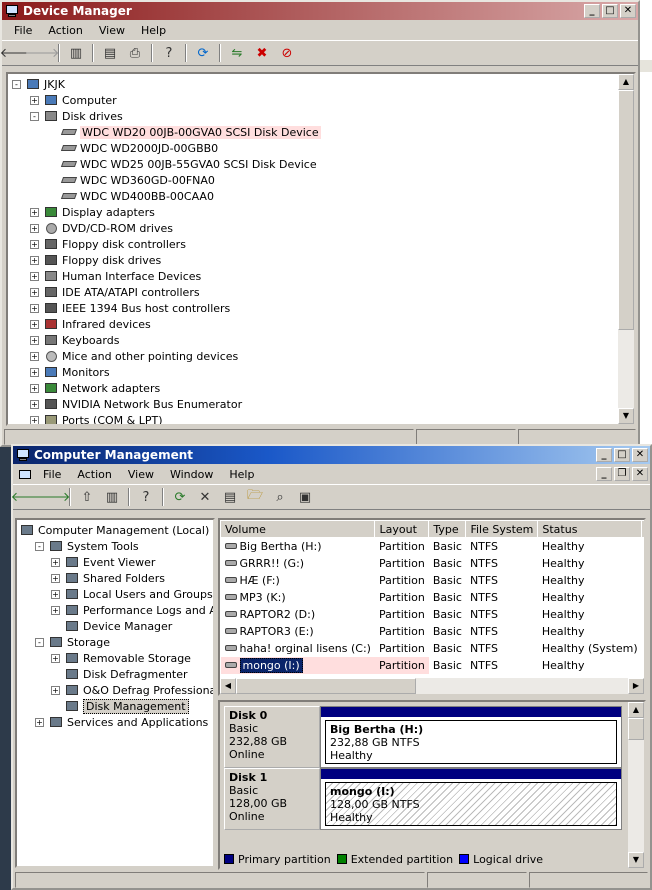 The image size is (652, 890). I want to click on device-tree-item: + Monitors, so click(323, 372).